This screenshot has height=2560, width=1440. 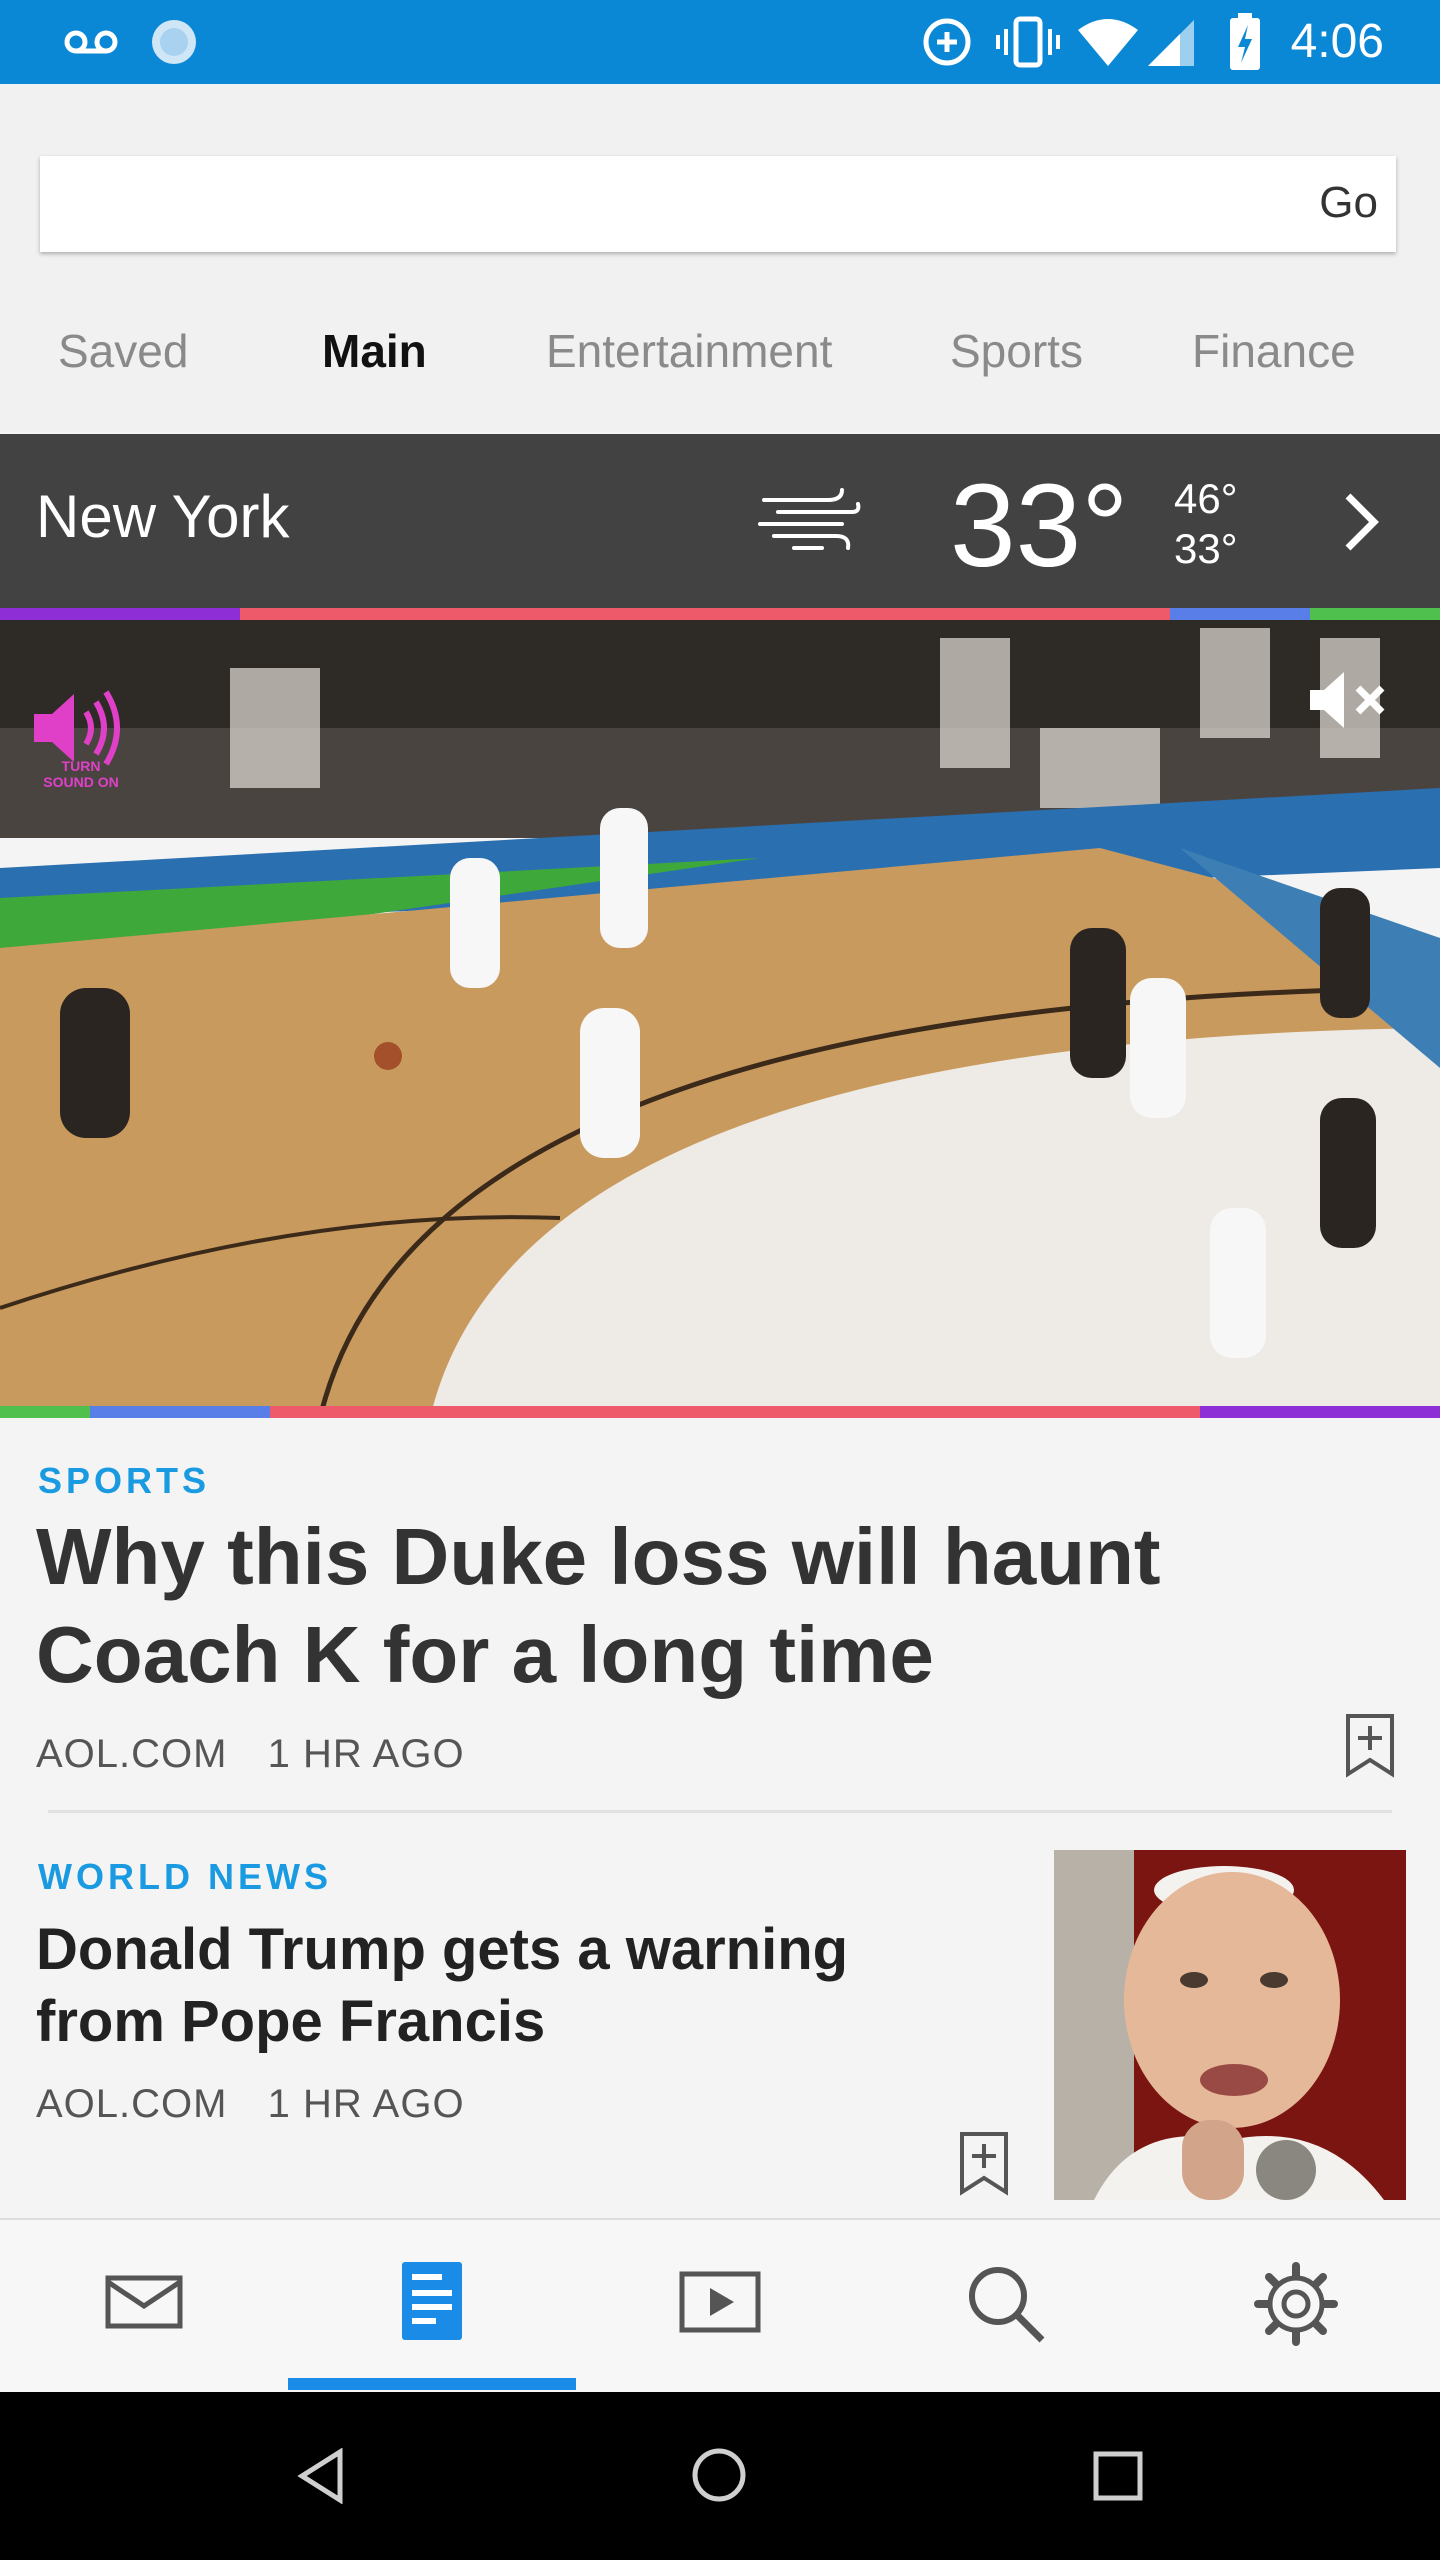 What do you see at coordinates (720, 521) in the screenshot?
I see `weather-card: New York 33° 46° 33°` at bounding box center [720, 521].